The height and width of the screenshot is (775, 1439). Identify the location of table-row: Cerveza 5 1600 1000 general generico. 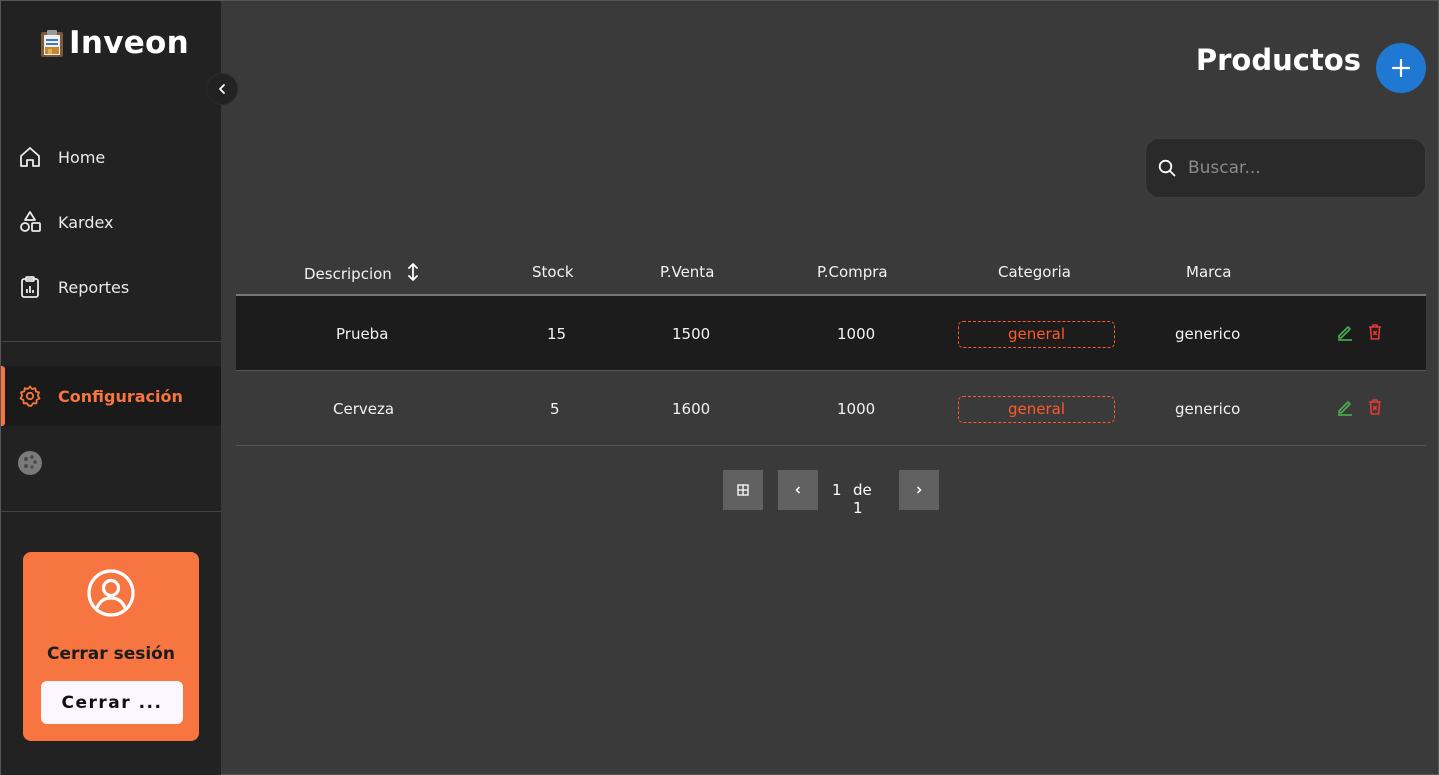
(831, 408).